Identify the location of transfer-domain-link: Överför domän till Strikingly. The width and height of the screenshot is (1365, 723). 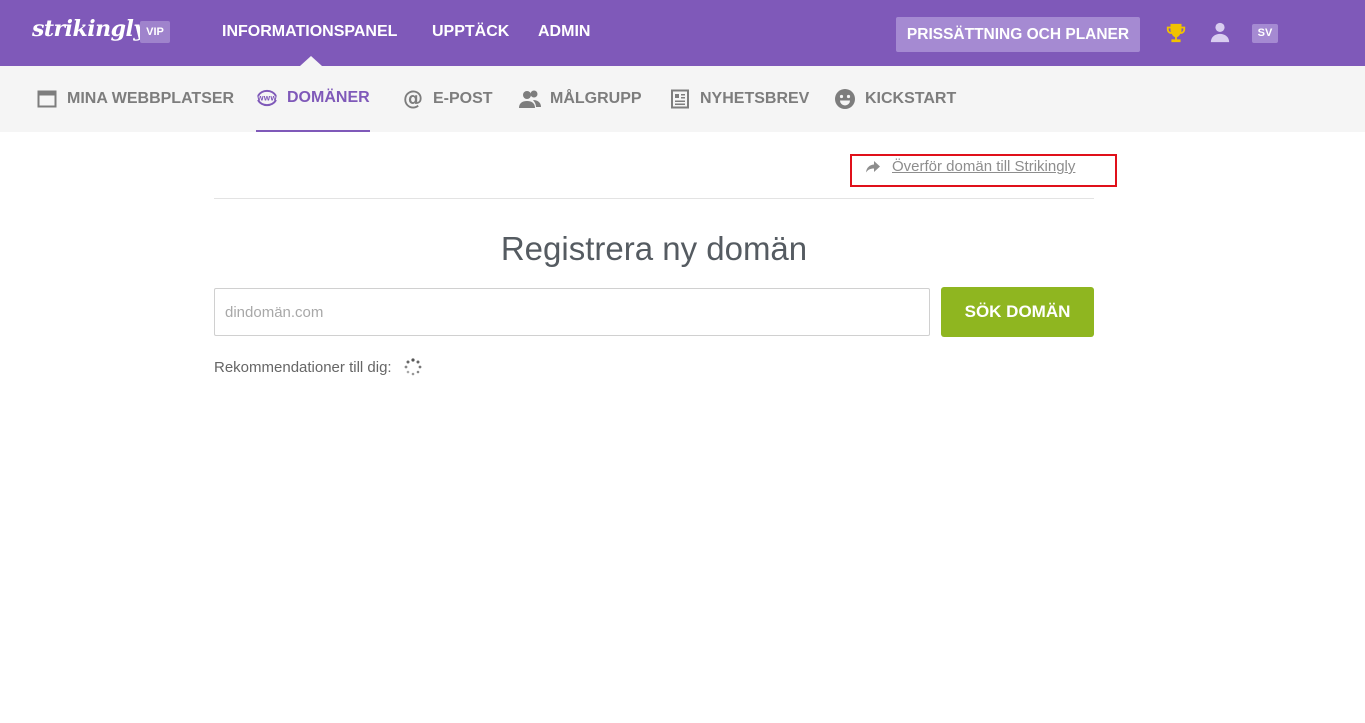
(970, 166).